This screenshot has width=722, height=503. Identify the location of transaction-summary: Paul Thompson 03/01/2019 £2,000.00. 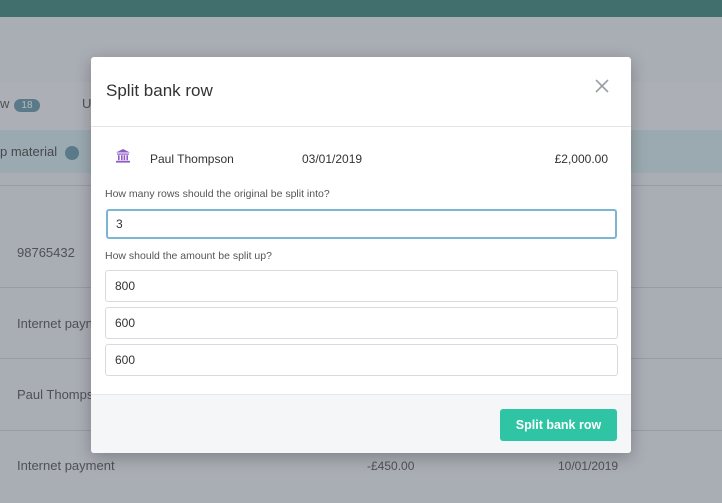
(361, 156).